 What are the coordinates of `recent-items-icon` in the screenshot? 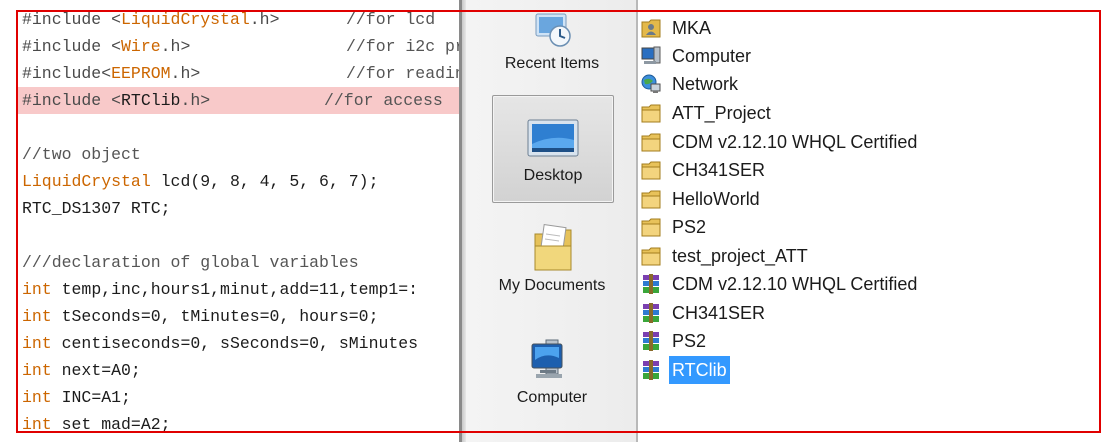 It's located at (553, 30).